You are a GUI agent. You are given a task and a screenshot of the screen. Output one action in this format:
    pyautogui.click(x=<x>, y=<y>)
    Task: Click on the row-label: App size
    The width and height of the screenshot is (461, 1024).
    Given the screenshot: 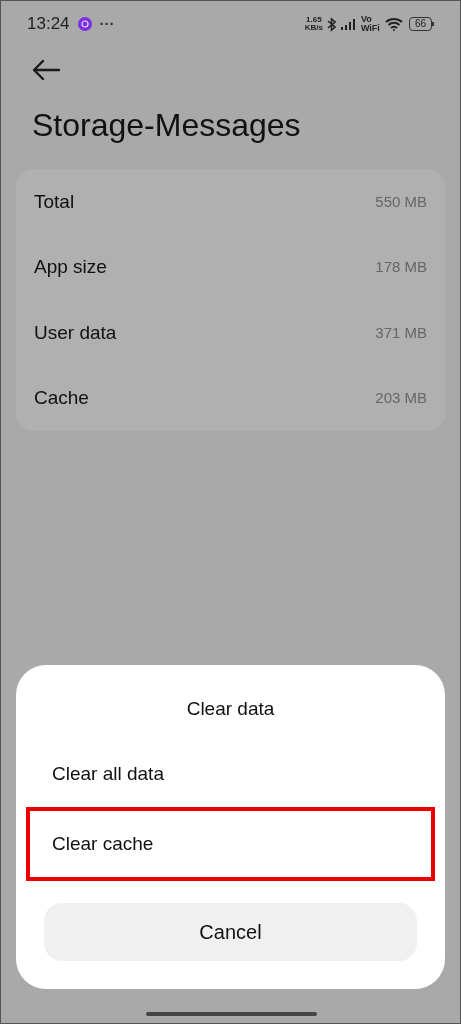 What is the action you would take?
    pyautogui.click(x=70, y=267)
    